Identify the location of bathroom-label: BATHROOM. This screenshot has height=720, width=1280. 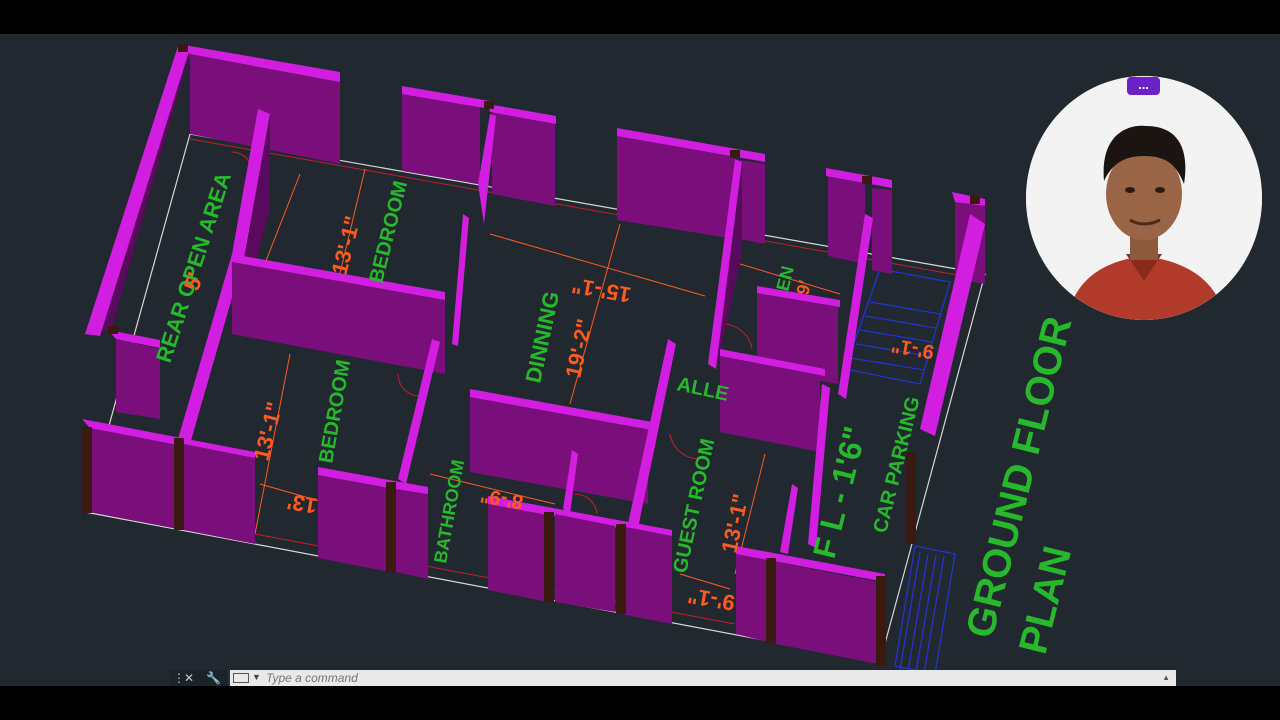
(449, 511).